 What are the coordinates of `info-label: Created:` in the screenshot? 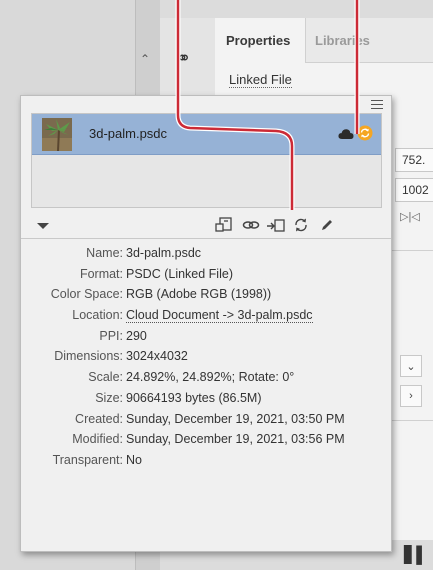 It's located at (99, 418).